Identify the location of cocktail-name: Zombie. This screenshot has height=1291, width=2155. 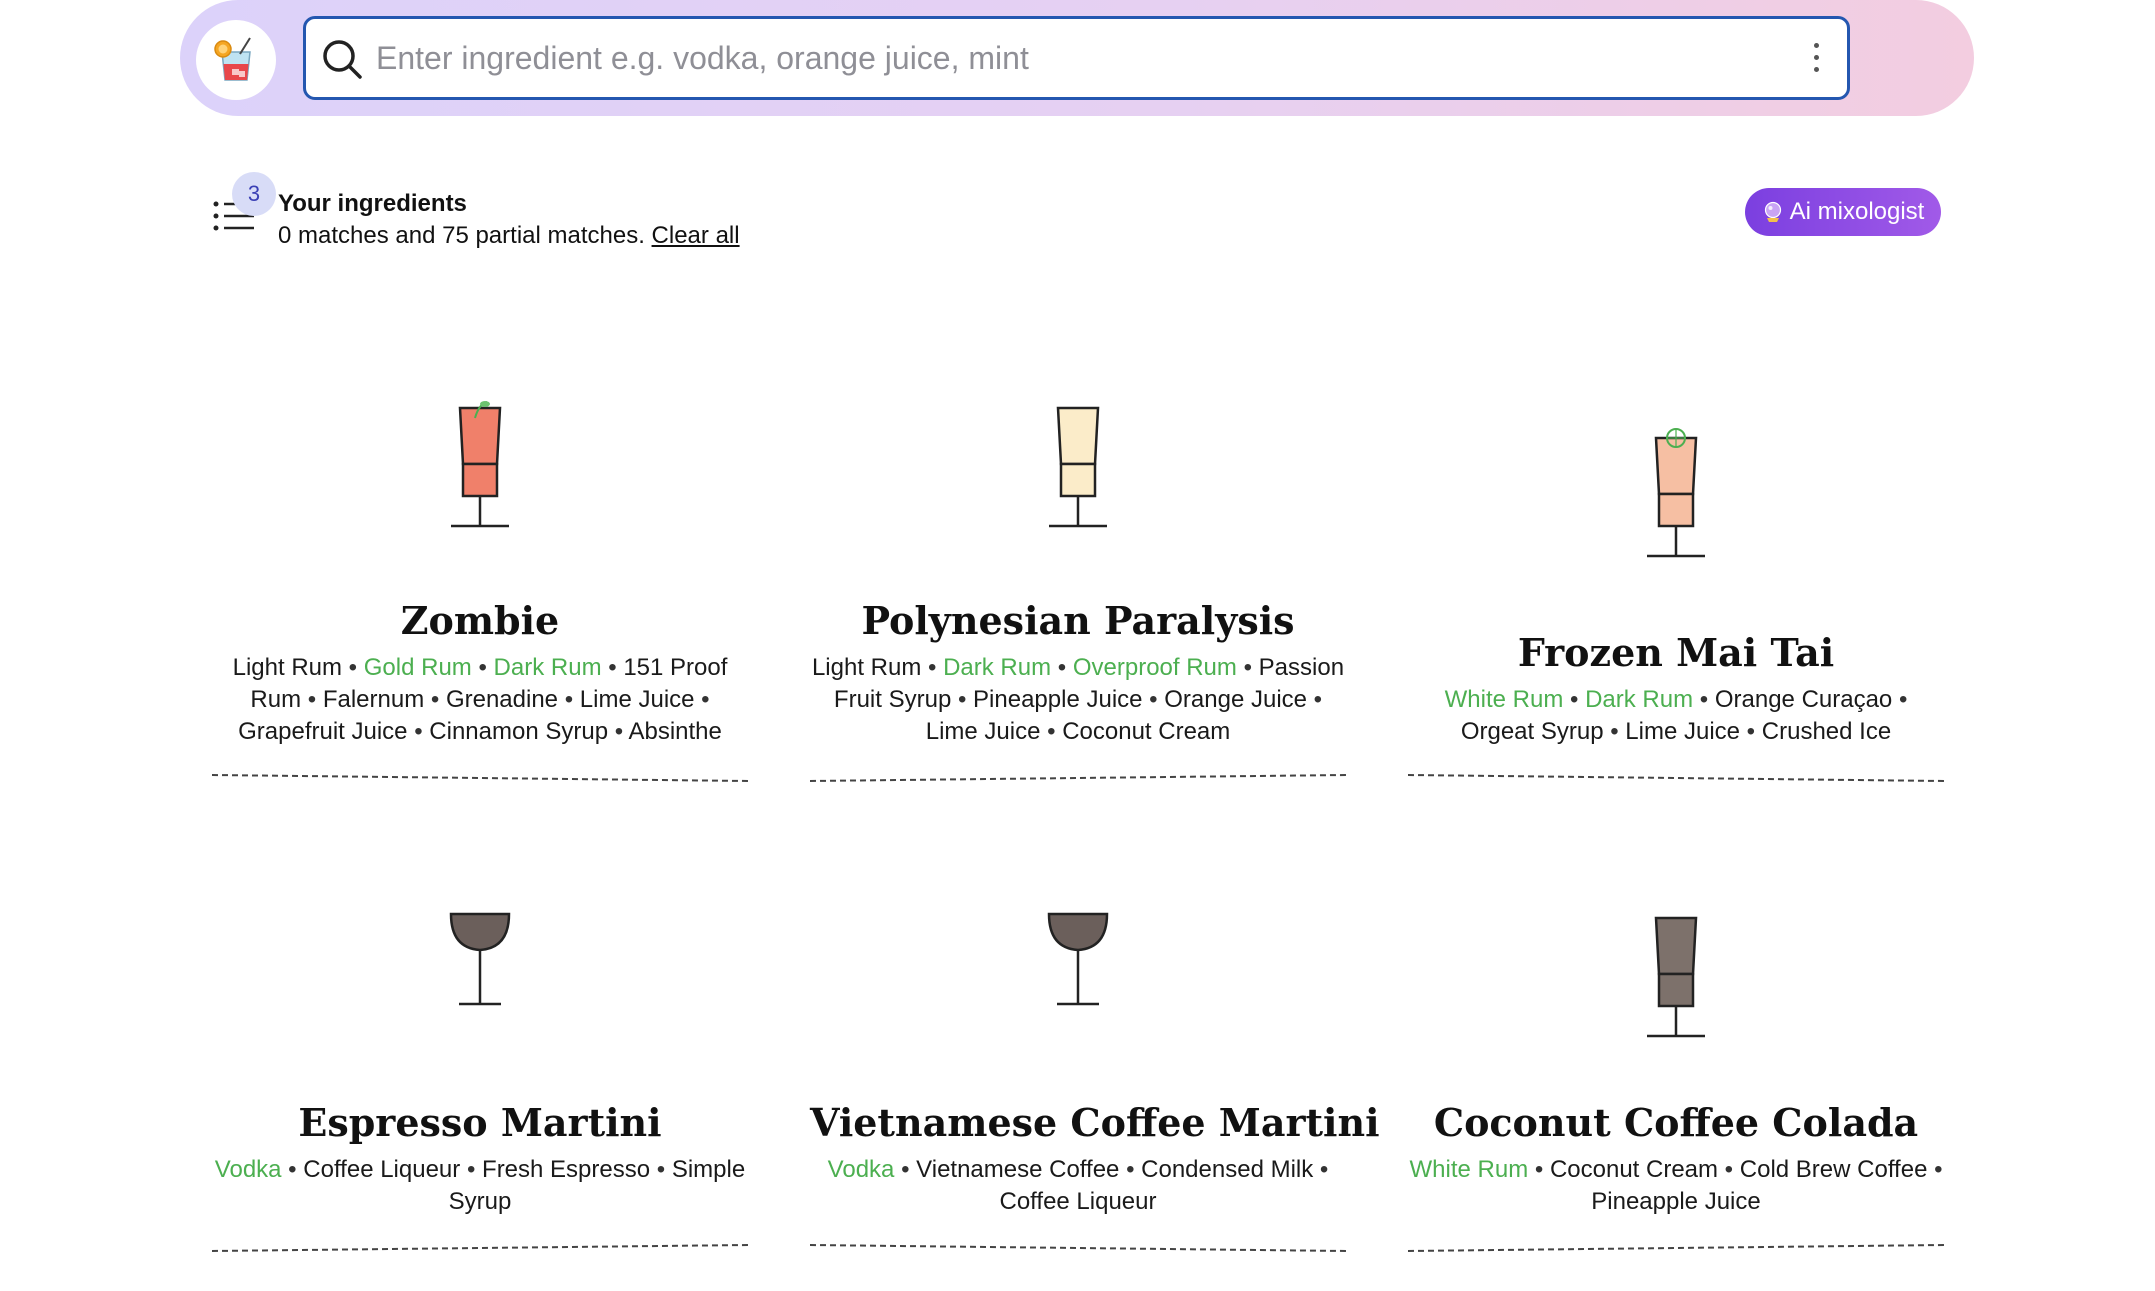
(480, 620).